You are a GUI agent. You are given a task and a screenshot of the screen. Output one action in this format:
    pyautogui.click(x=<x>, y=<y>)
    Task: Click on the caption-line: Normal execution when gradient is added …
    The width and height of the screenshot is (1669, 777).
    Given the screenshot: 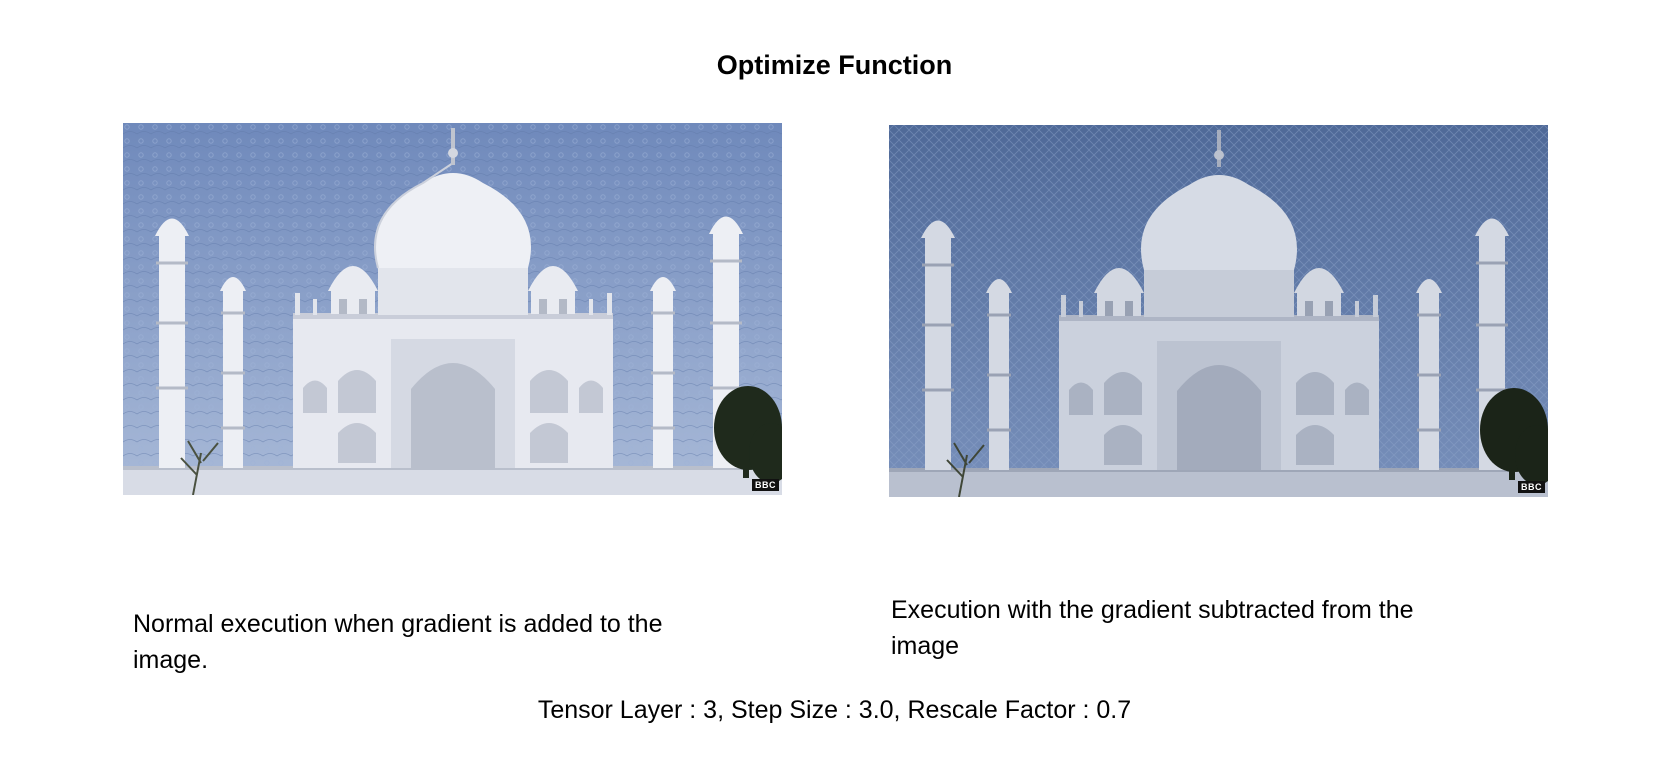 What is the action you would take?
    pyautogui.click(x=398, y=624)
    